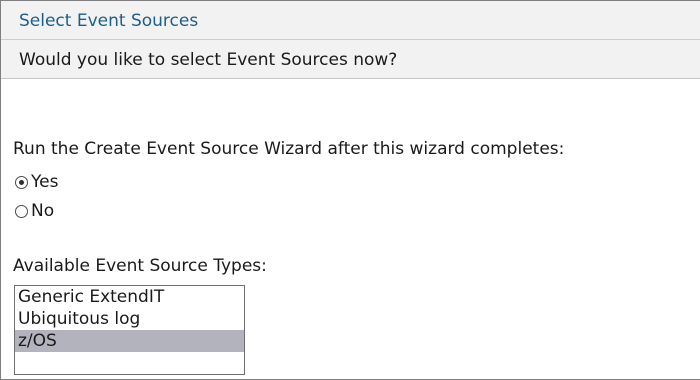 This screenshot has width=700, height=380. What do you see at coordinates (21, 211) in the screenshot?
I see `radio-no-circle` at bounding box center [21, 211].